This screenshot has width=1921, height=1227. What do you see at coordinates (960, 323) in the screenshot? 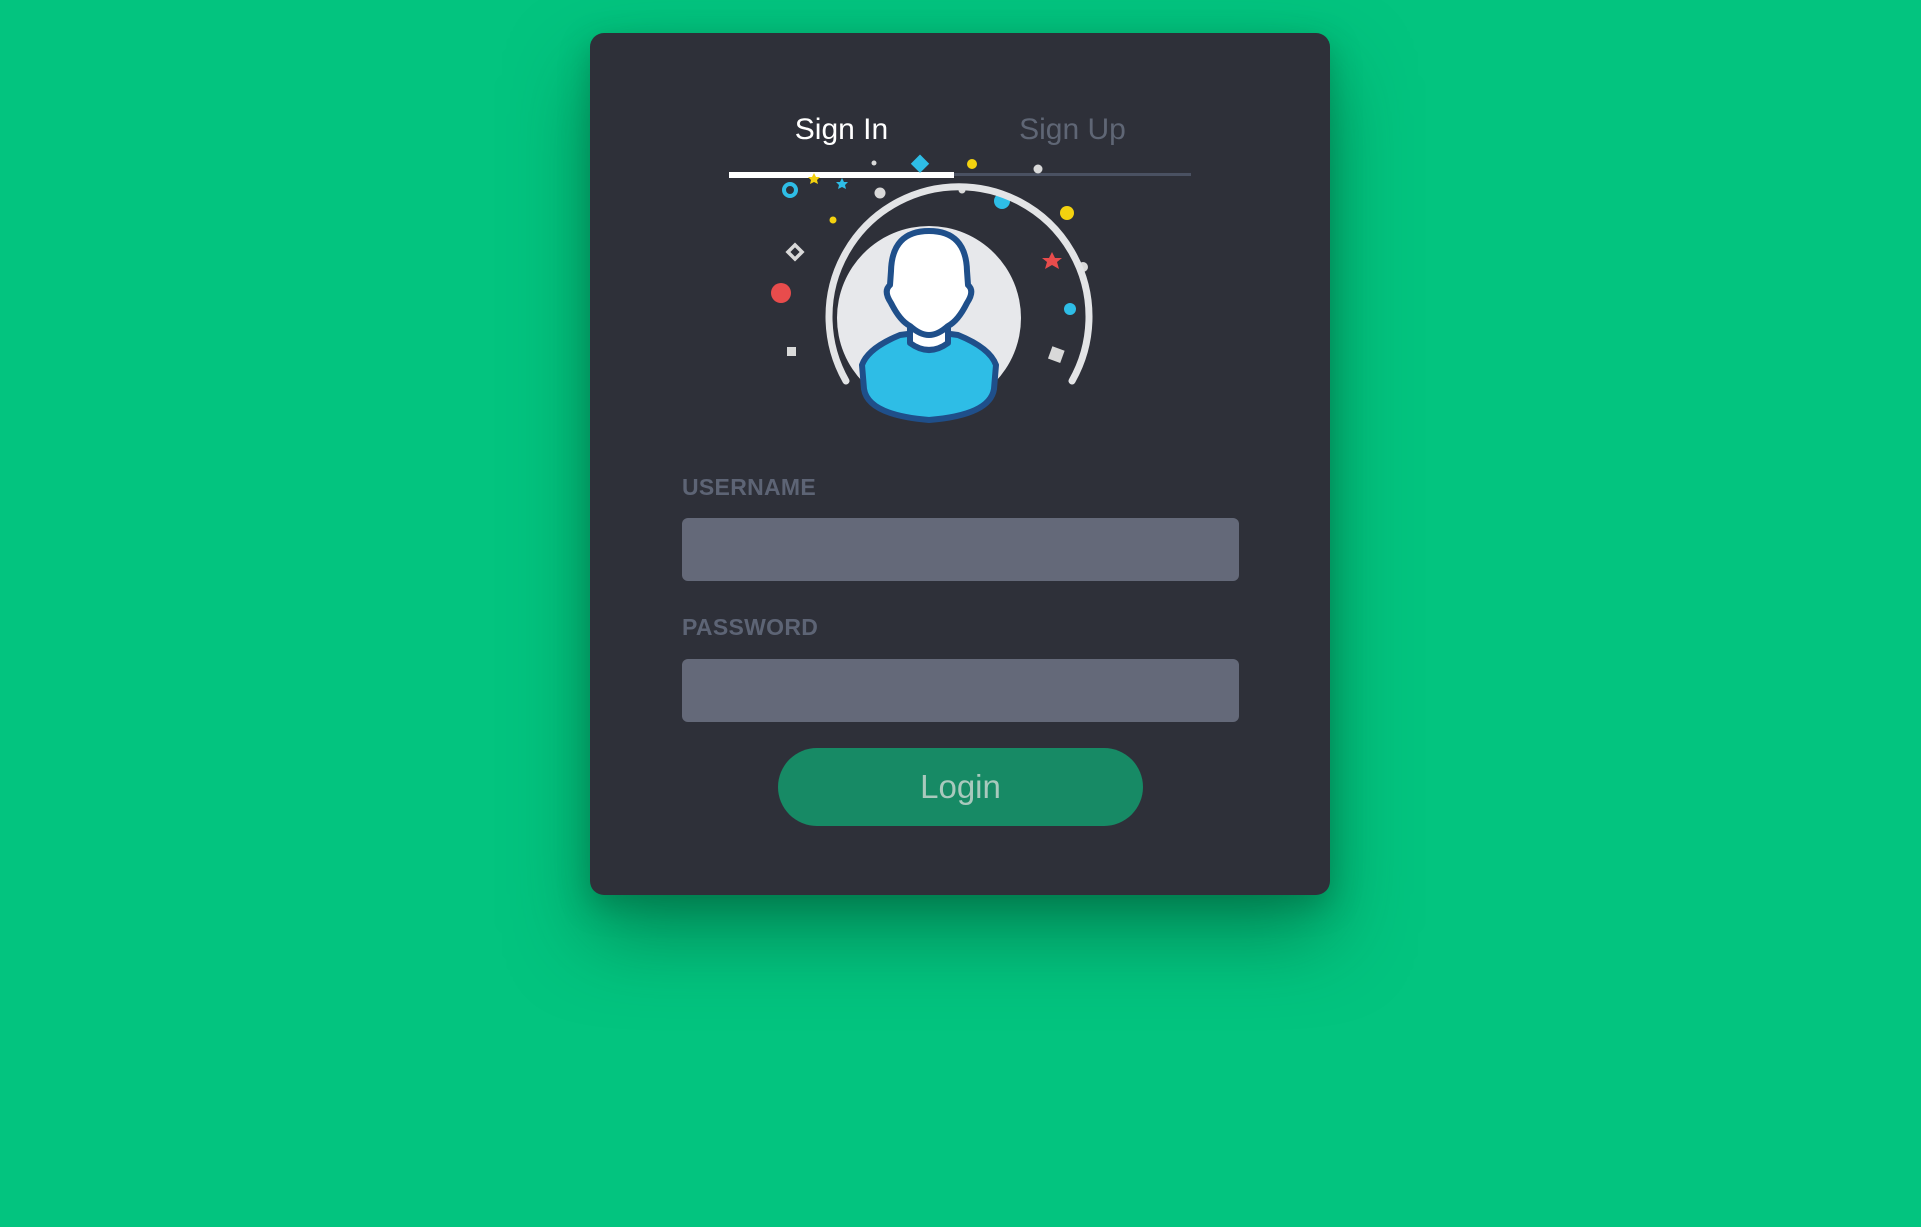
I see `user-avatar-icon` at bounding box center [960, 323].